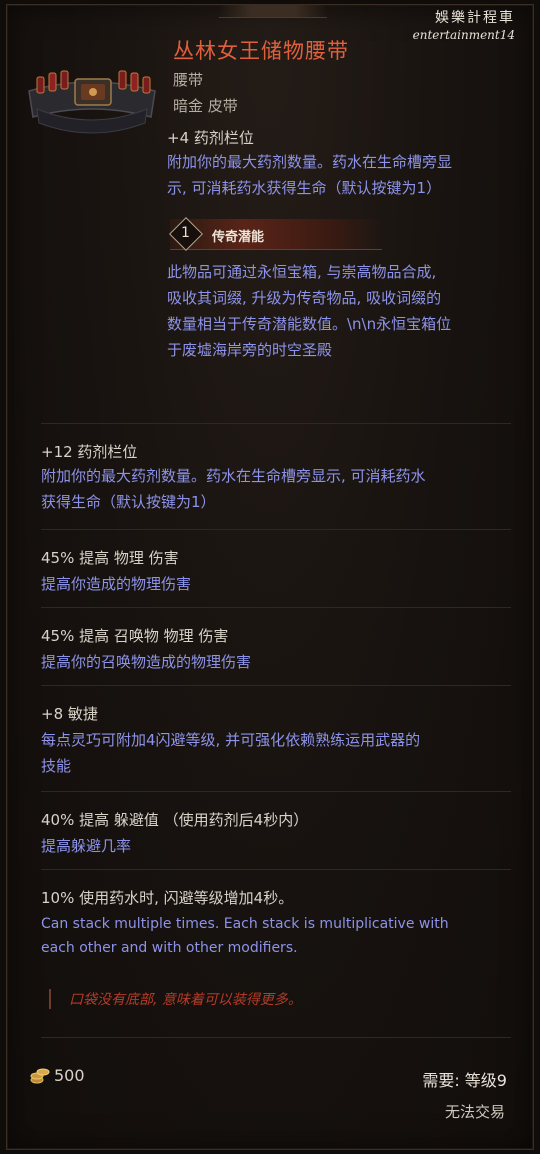  Describe the element at coordinates (304, 298) in the screenshot. I see `legendary-desc-2: 吸收其词缀, 升级为传奇物品, 吸收词缀的` at that location.